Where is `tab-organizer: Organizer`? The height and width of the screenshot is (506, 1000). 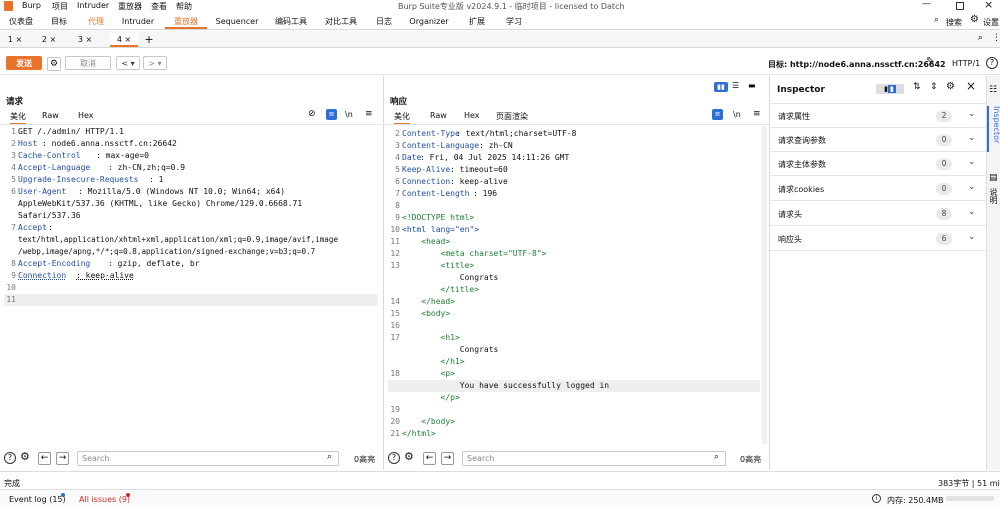
tab-organizer: Organizer is located at coordinates (429, 22).